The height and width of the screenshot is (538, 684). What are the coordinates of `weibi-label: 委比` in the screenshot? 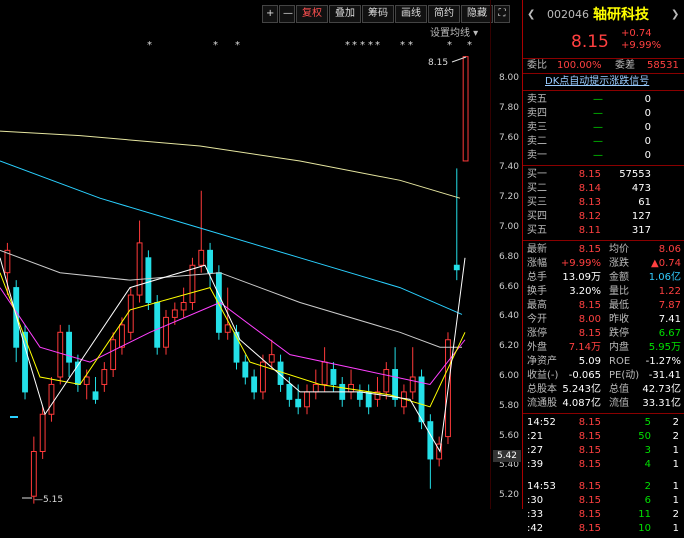 It's located at (537, 65).